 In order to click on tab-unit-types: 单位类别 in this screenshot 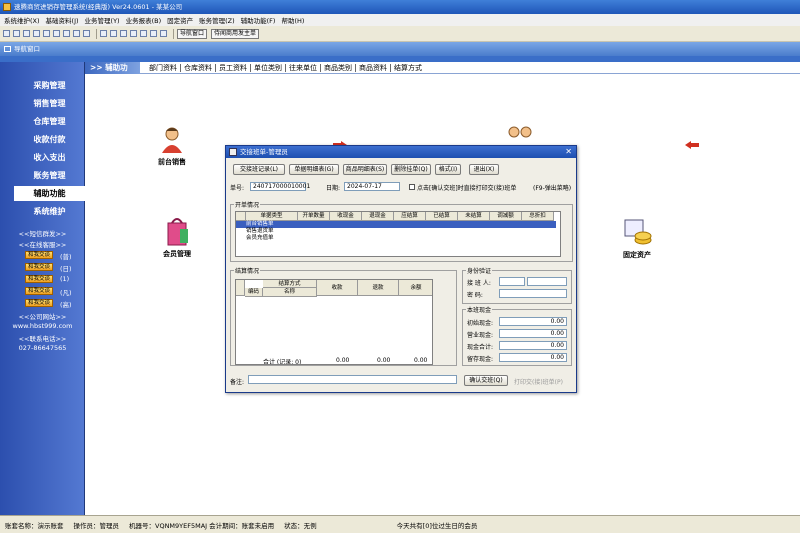, I will do `click(268, 67)`.